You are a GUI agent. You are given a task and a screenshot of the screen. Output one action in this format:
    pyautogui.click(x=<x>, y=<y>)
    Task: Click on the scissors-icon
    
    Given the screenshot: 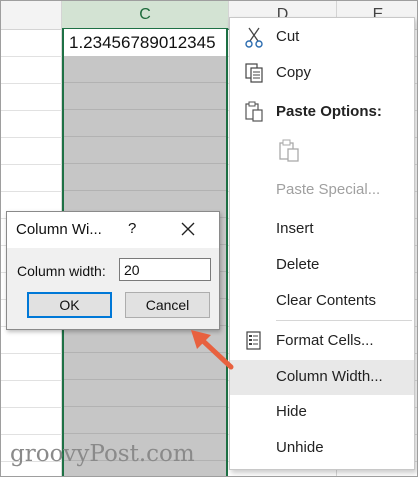 What is the action you would take?
    pyautogui.click(x=254, y=37)
    